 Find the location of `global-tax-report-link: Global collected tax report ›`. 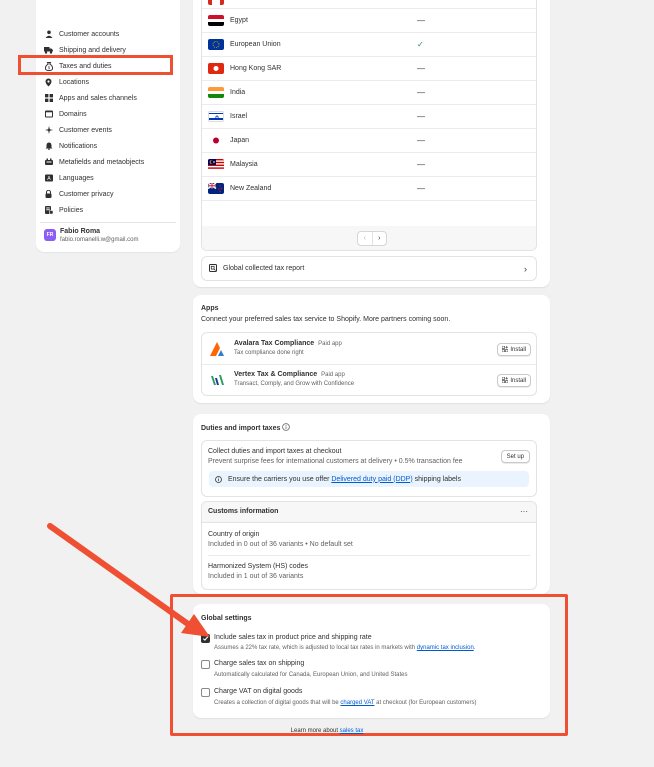

global-tax-report-link: Global collected tax report › is located at coordinates (369, 268).